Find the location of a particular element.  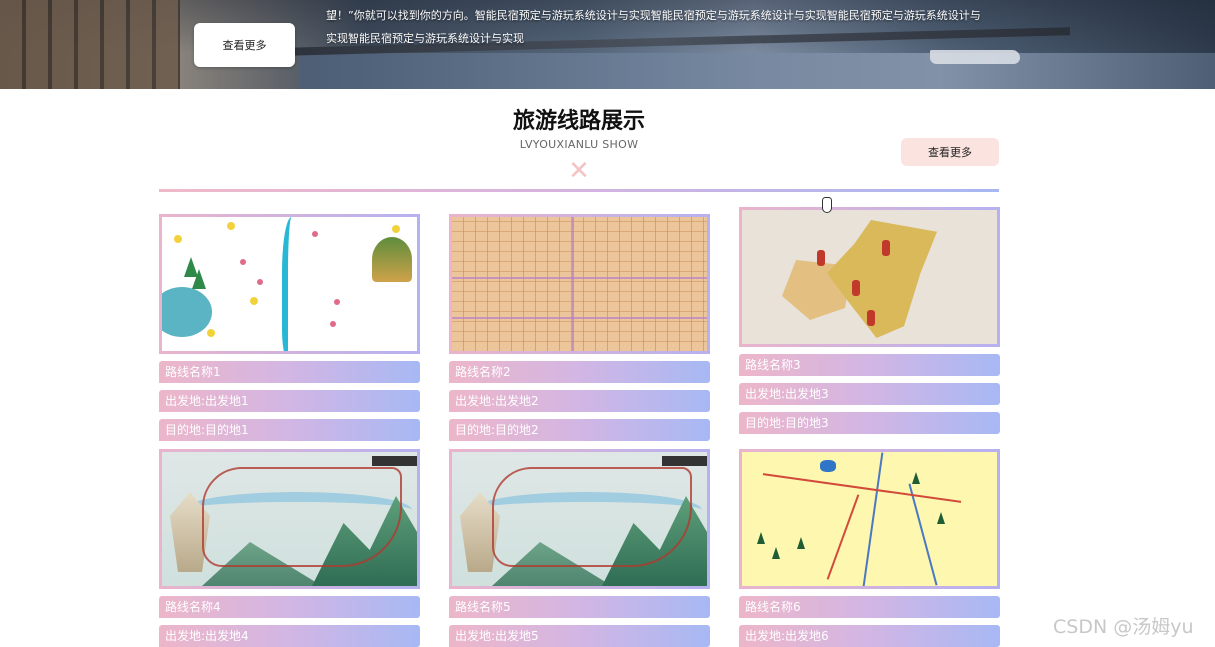

route-origin: 出发地:出发地4 is located at coordinates (289, 636).